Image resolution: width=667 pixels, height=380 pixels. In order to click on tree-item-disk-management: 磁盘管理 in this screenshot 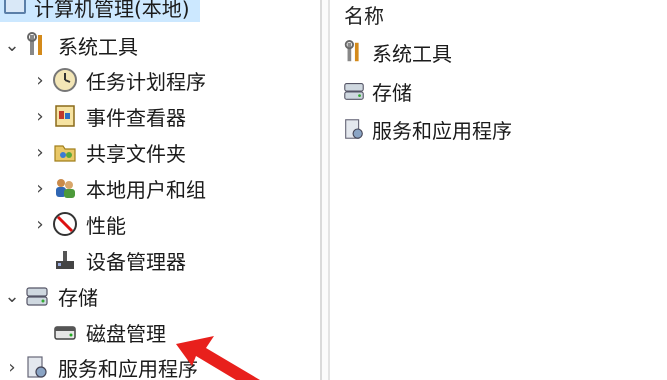, I will do `click(107, 332)`.